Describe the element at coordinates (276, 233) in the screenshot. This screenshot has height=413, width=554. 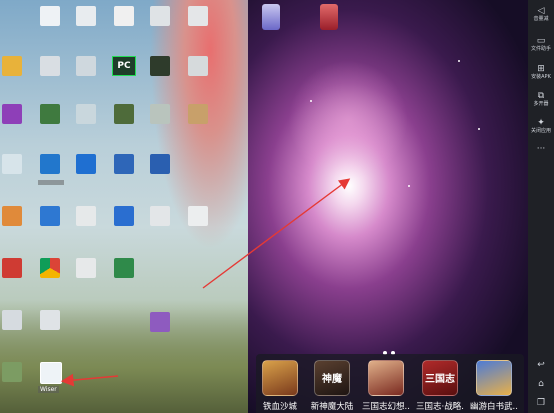
I see `arrow-to-nebula` at that location.